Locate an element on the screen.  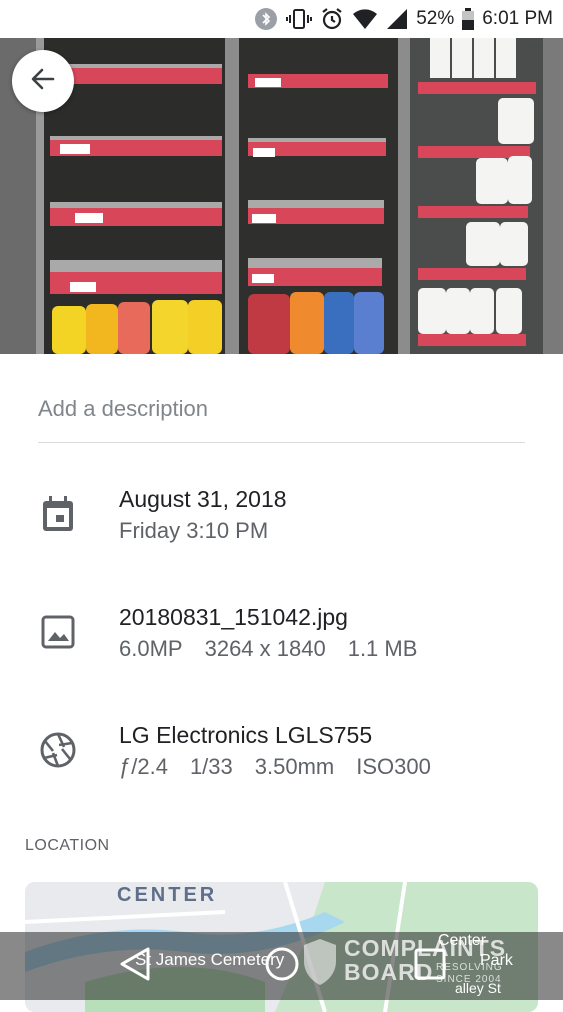
megapixels-text: 6.0MP is located at coordinates (151, 648).